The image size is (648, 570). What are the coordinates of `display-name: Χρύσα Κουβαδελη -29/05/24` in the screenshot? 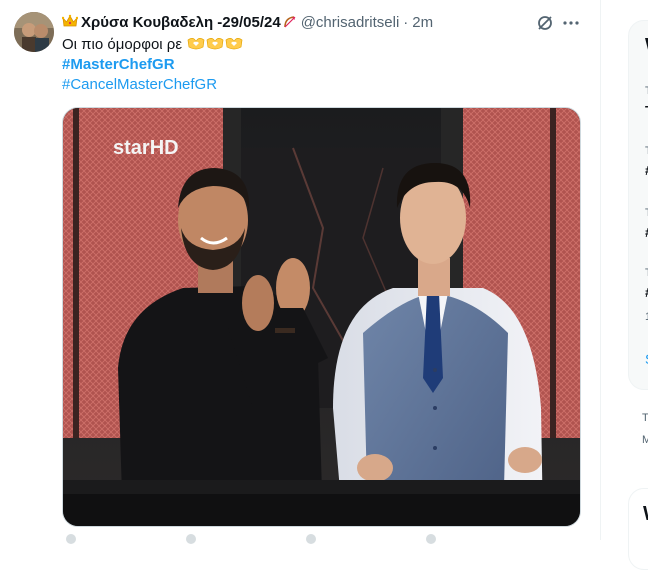 It's located at (181, 22).